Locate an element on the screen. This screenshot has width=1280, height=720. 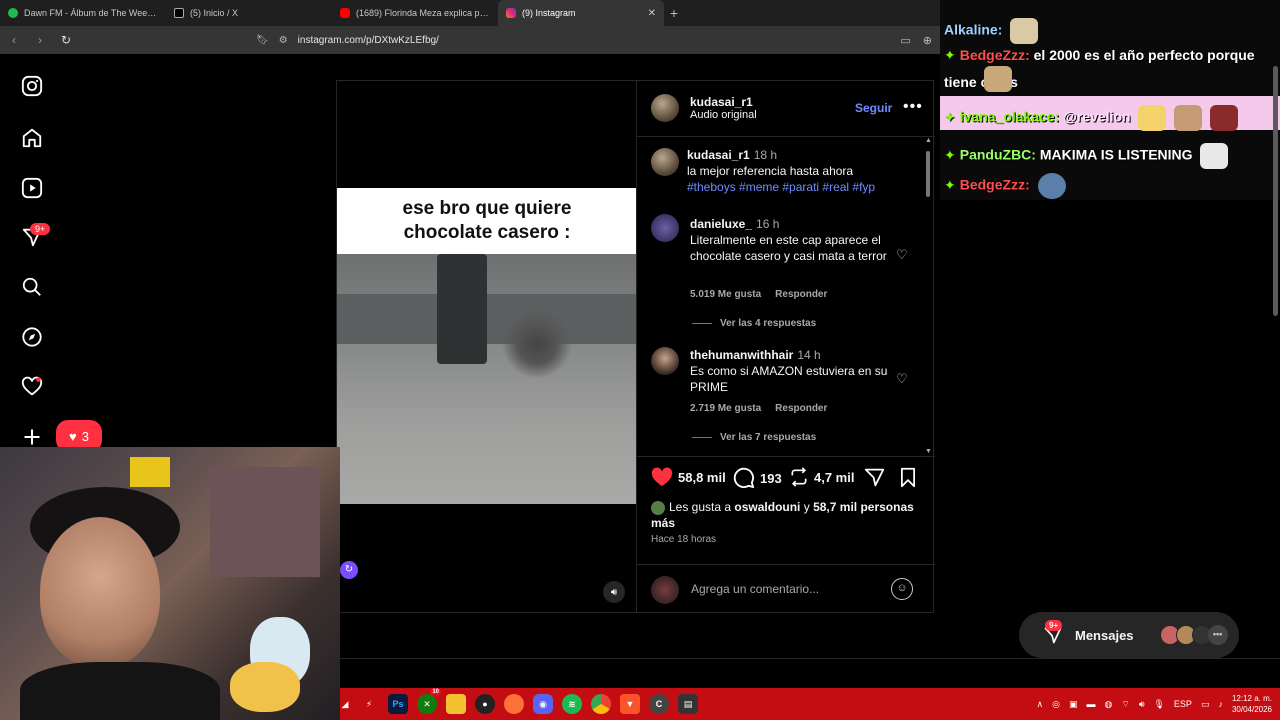
video-frame is located at coordinates (487, 379).